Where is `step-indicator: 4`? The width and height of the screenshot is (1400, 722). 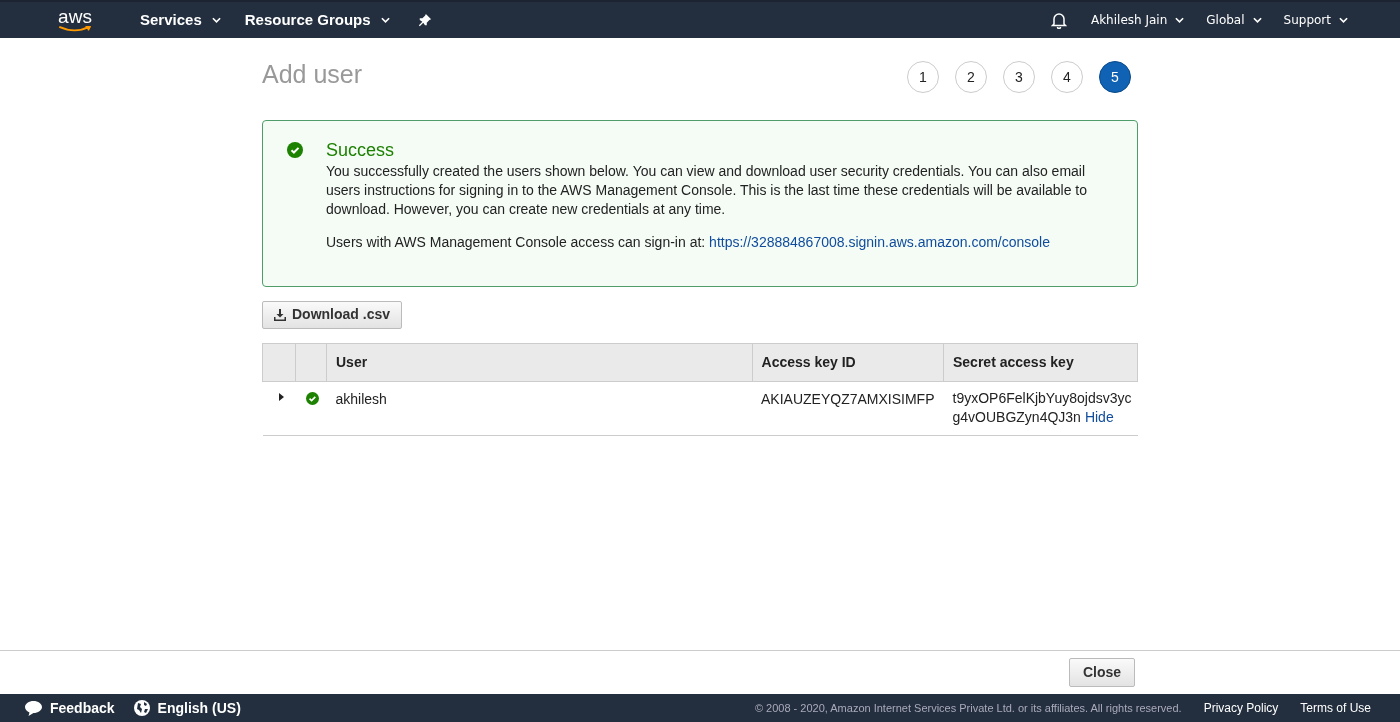
step-indicator: 4 is located at coordinates (1067, 77).